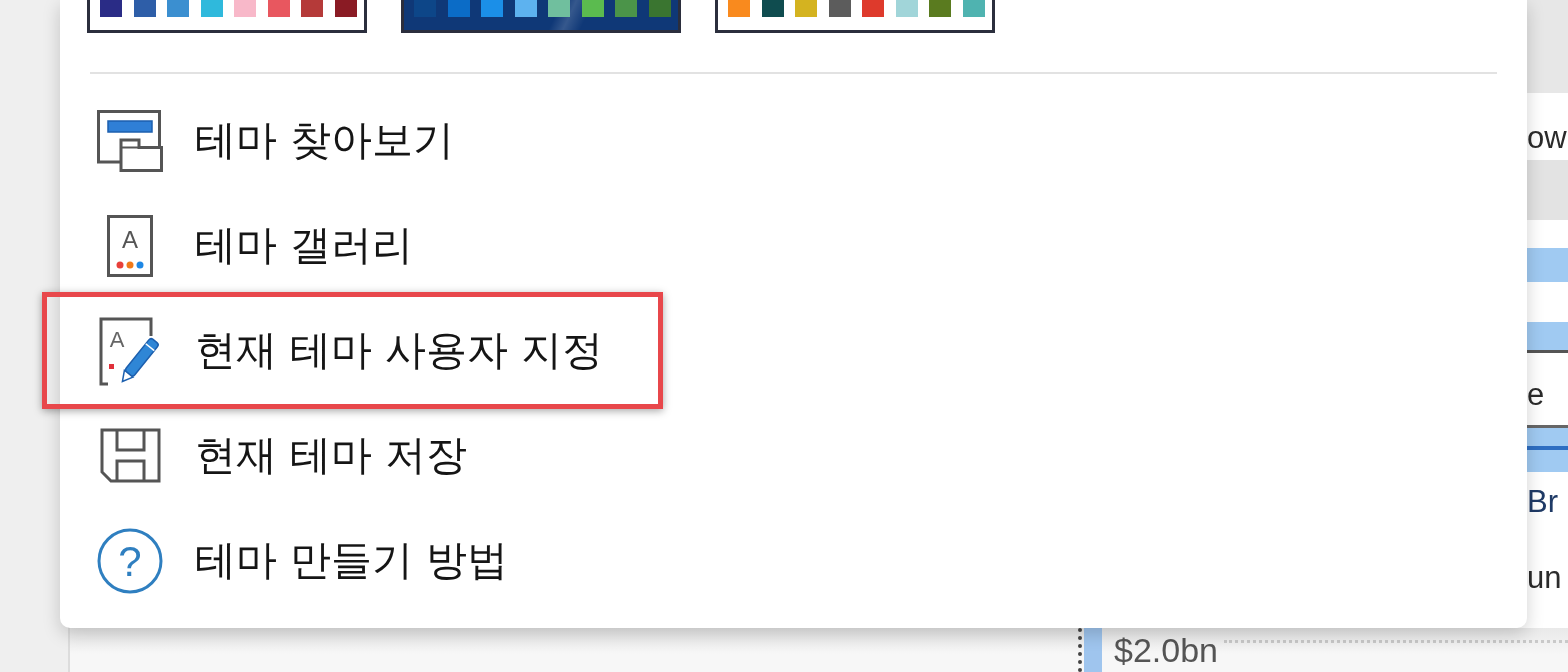  What do you see at coordinates (1547, 138) in the screenshot?
I see `text-fragment: ow` at bounding box center [1547, 138].